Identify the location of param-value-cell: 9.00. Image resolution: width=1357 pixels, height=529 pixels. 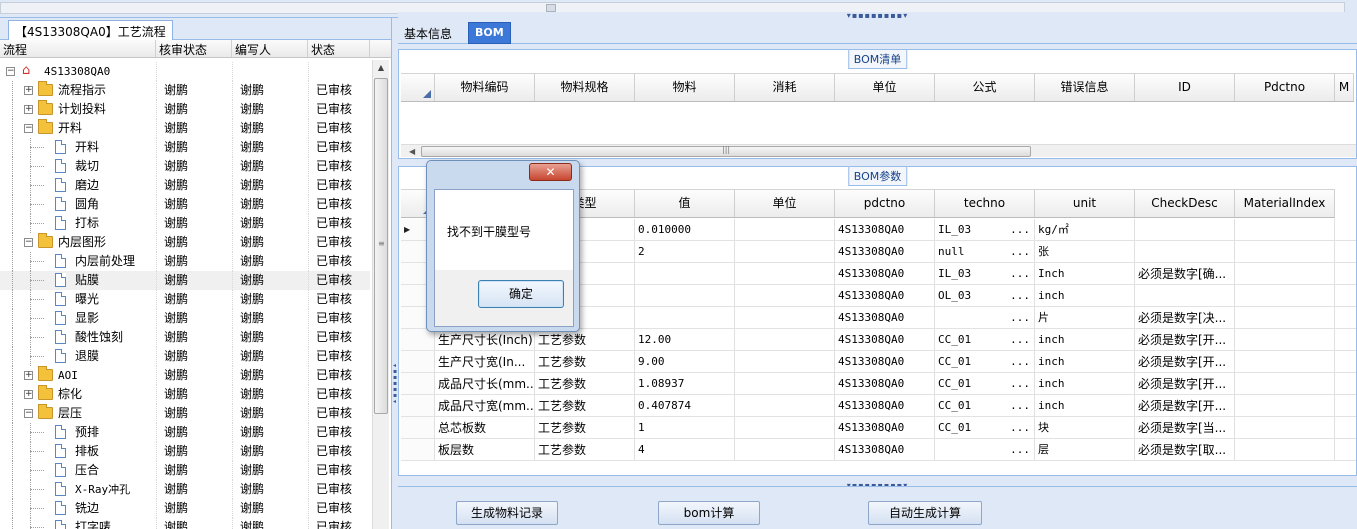
(685, 361).